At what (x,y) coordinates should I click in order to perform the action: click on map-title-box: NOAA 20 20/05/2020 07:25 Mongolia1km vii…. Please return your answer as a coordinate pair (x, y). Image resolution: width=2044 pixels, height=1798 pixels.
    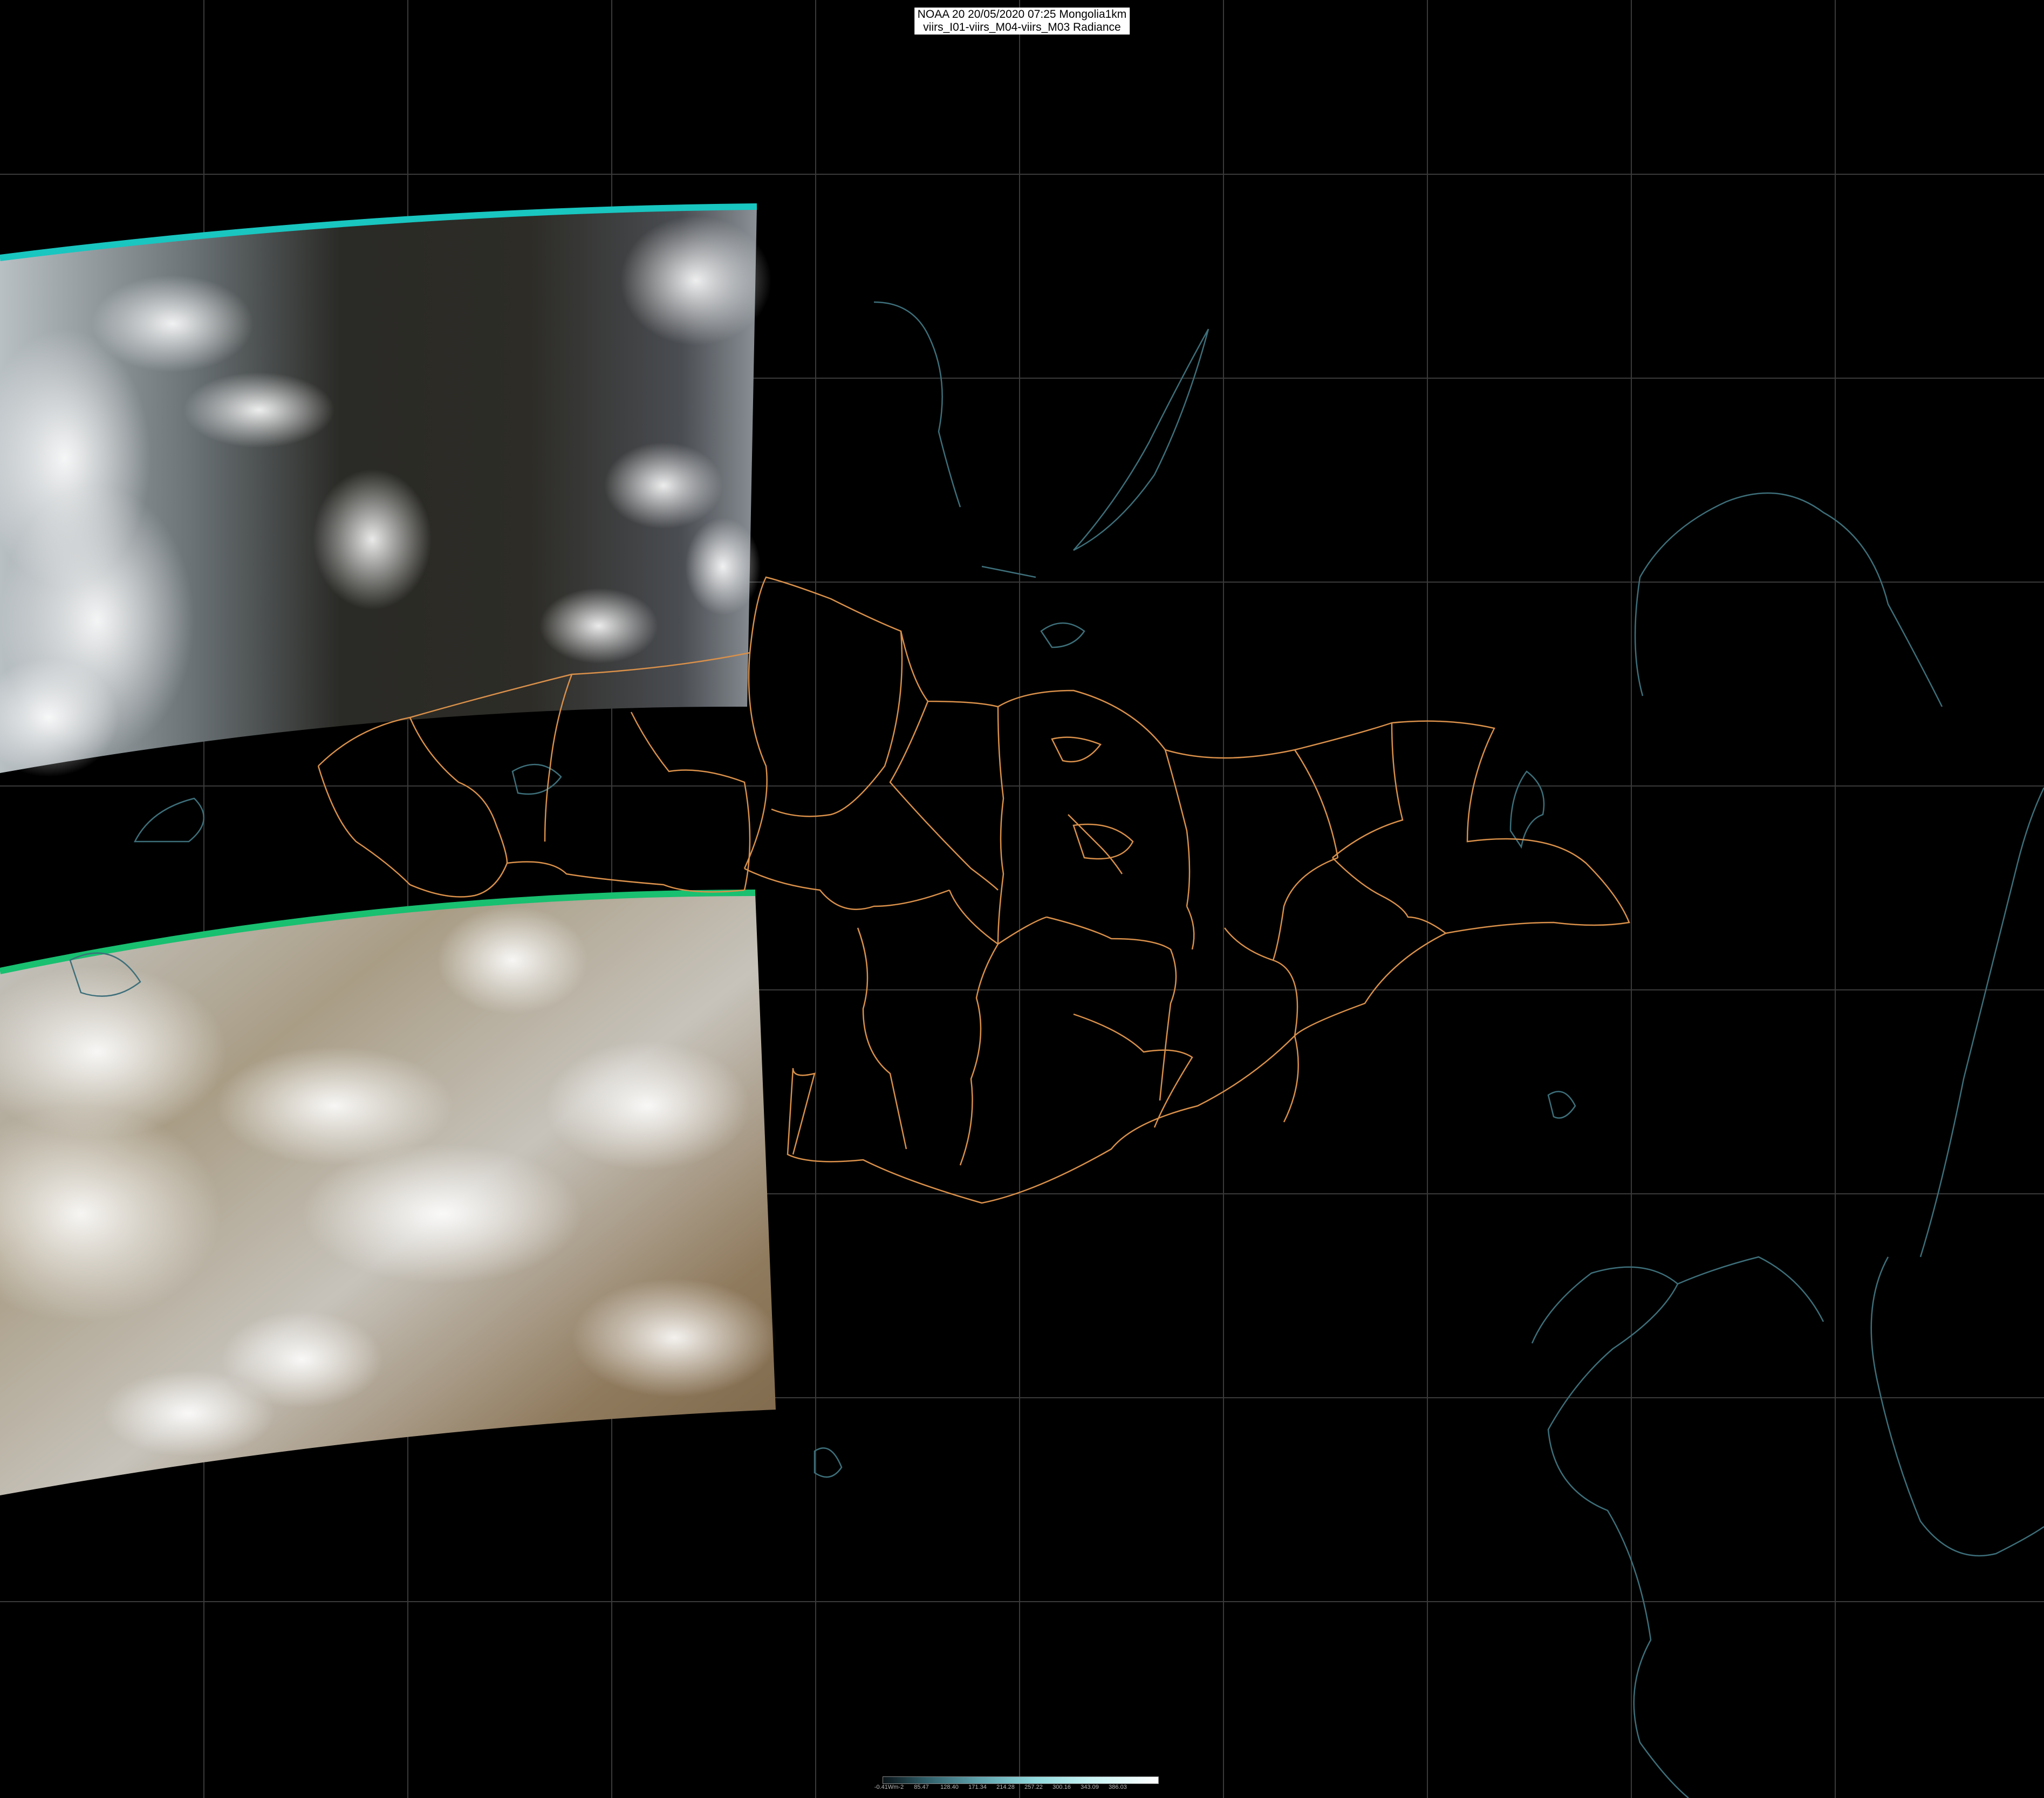
    Looking at the image, I should click on (1022, 22).